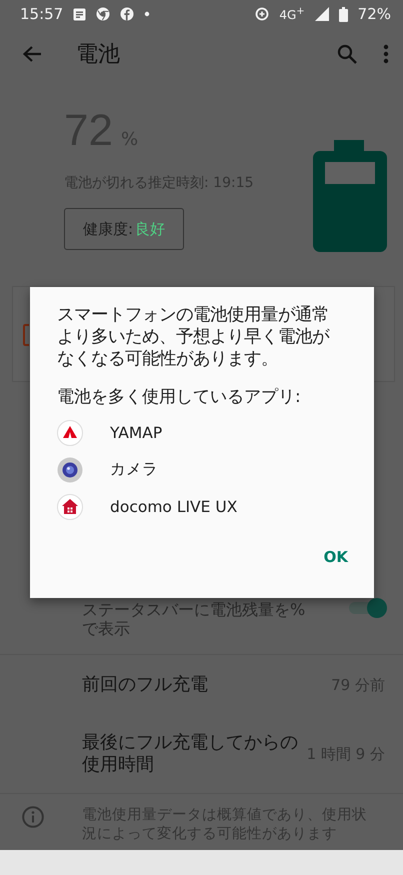 This screenshot has height=875, width=403. Describe the element at coordinates (32, 54) in the screenshot. I see `back-arrow-icon` at that location.